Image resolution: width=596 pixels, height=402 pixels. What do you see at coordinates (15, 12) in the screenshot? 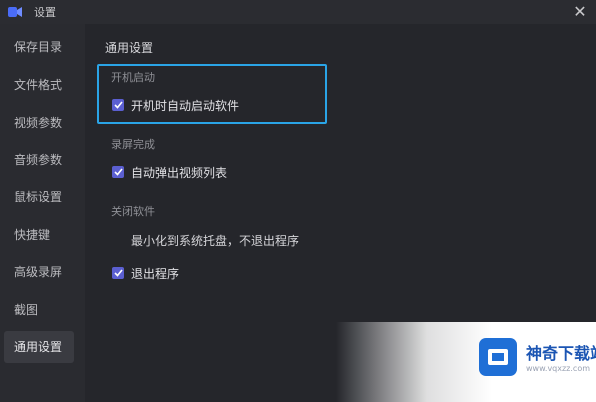
I see `app-logo-icon` at bounding box center [15, 12].